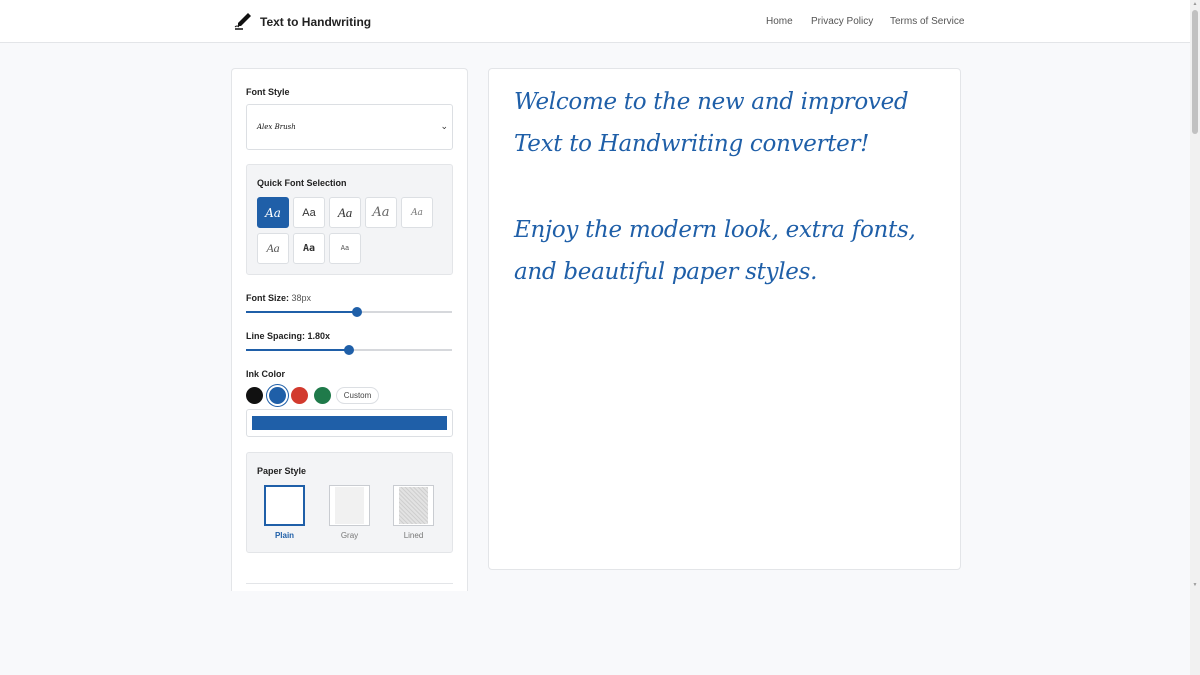  I want to click on pen-writing-icon, so click(243, 21).